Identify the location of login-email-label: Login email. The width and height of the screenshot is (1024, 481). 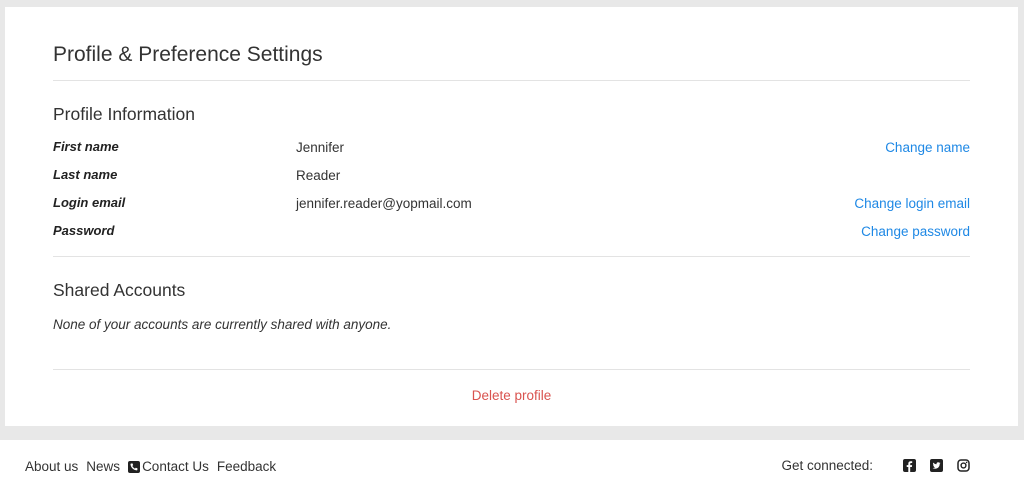
(89, 202).